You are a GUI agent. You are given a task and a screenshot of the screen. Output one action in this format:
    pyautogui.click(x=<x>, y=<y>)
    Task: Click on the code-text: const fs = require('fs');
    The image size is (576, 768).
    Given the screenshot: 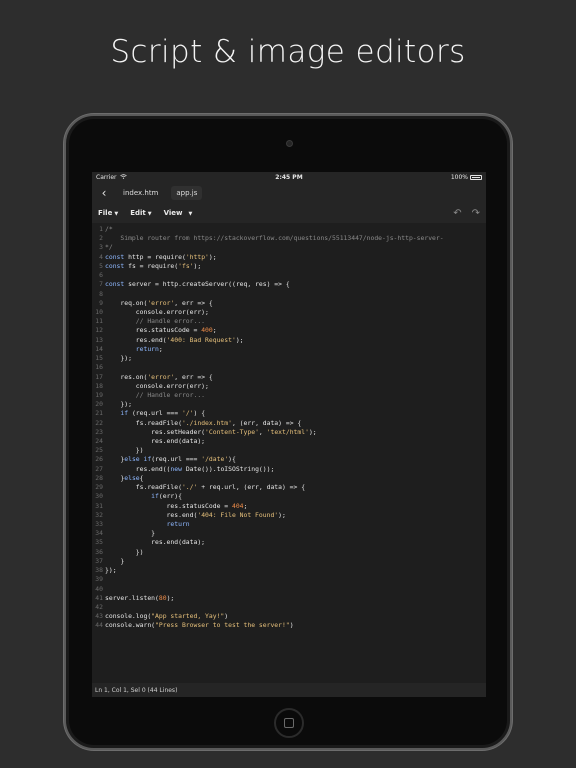 What is the action you would take?
    pyautogui.click(x=153, y=265)
    